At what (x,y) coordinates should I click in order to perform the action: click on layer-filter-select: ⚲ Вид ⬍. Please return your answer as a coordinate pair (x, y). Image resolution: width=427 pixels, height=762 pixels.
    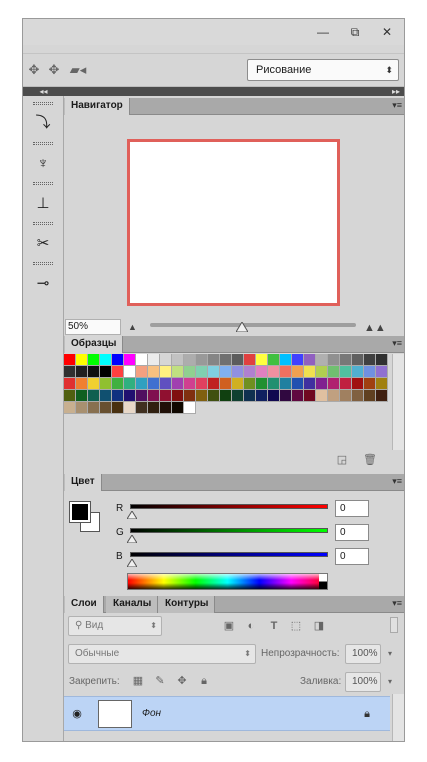
    Looking at the image, I should click on (115, 626).